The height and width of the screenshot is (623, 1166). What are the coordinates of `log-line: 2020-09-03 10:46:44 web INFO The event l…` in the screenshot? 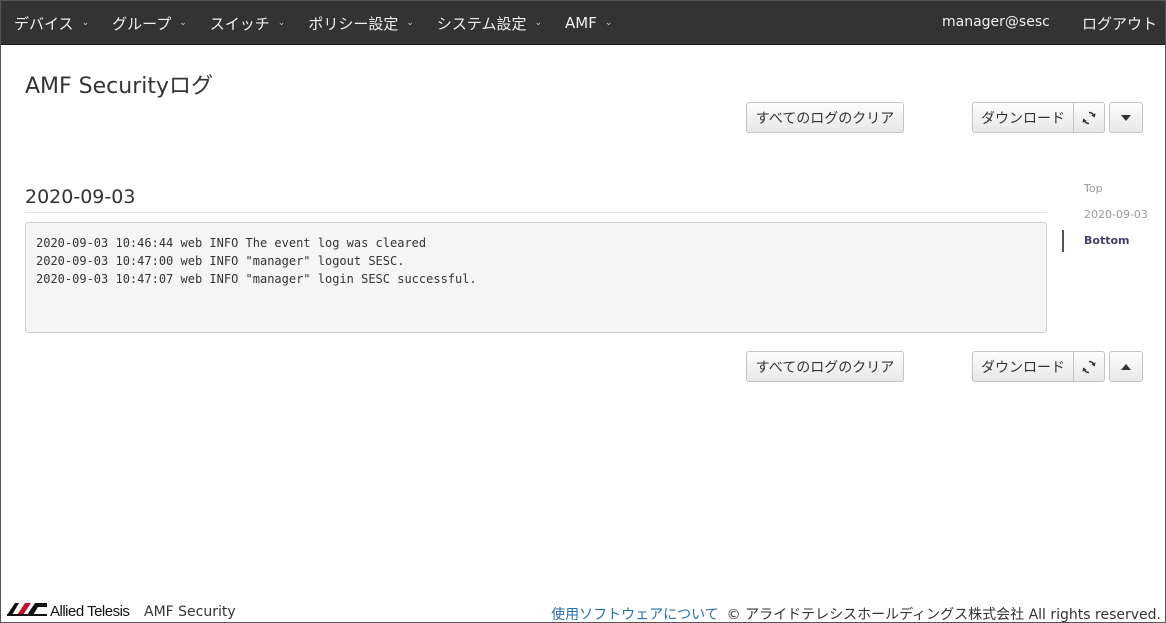 It's located at (231, 243).